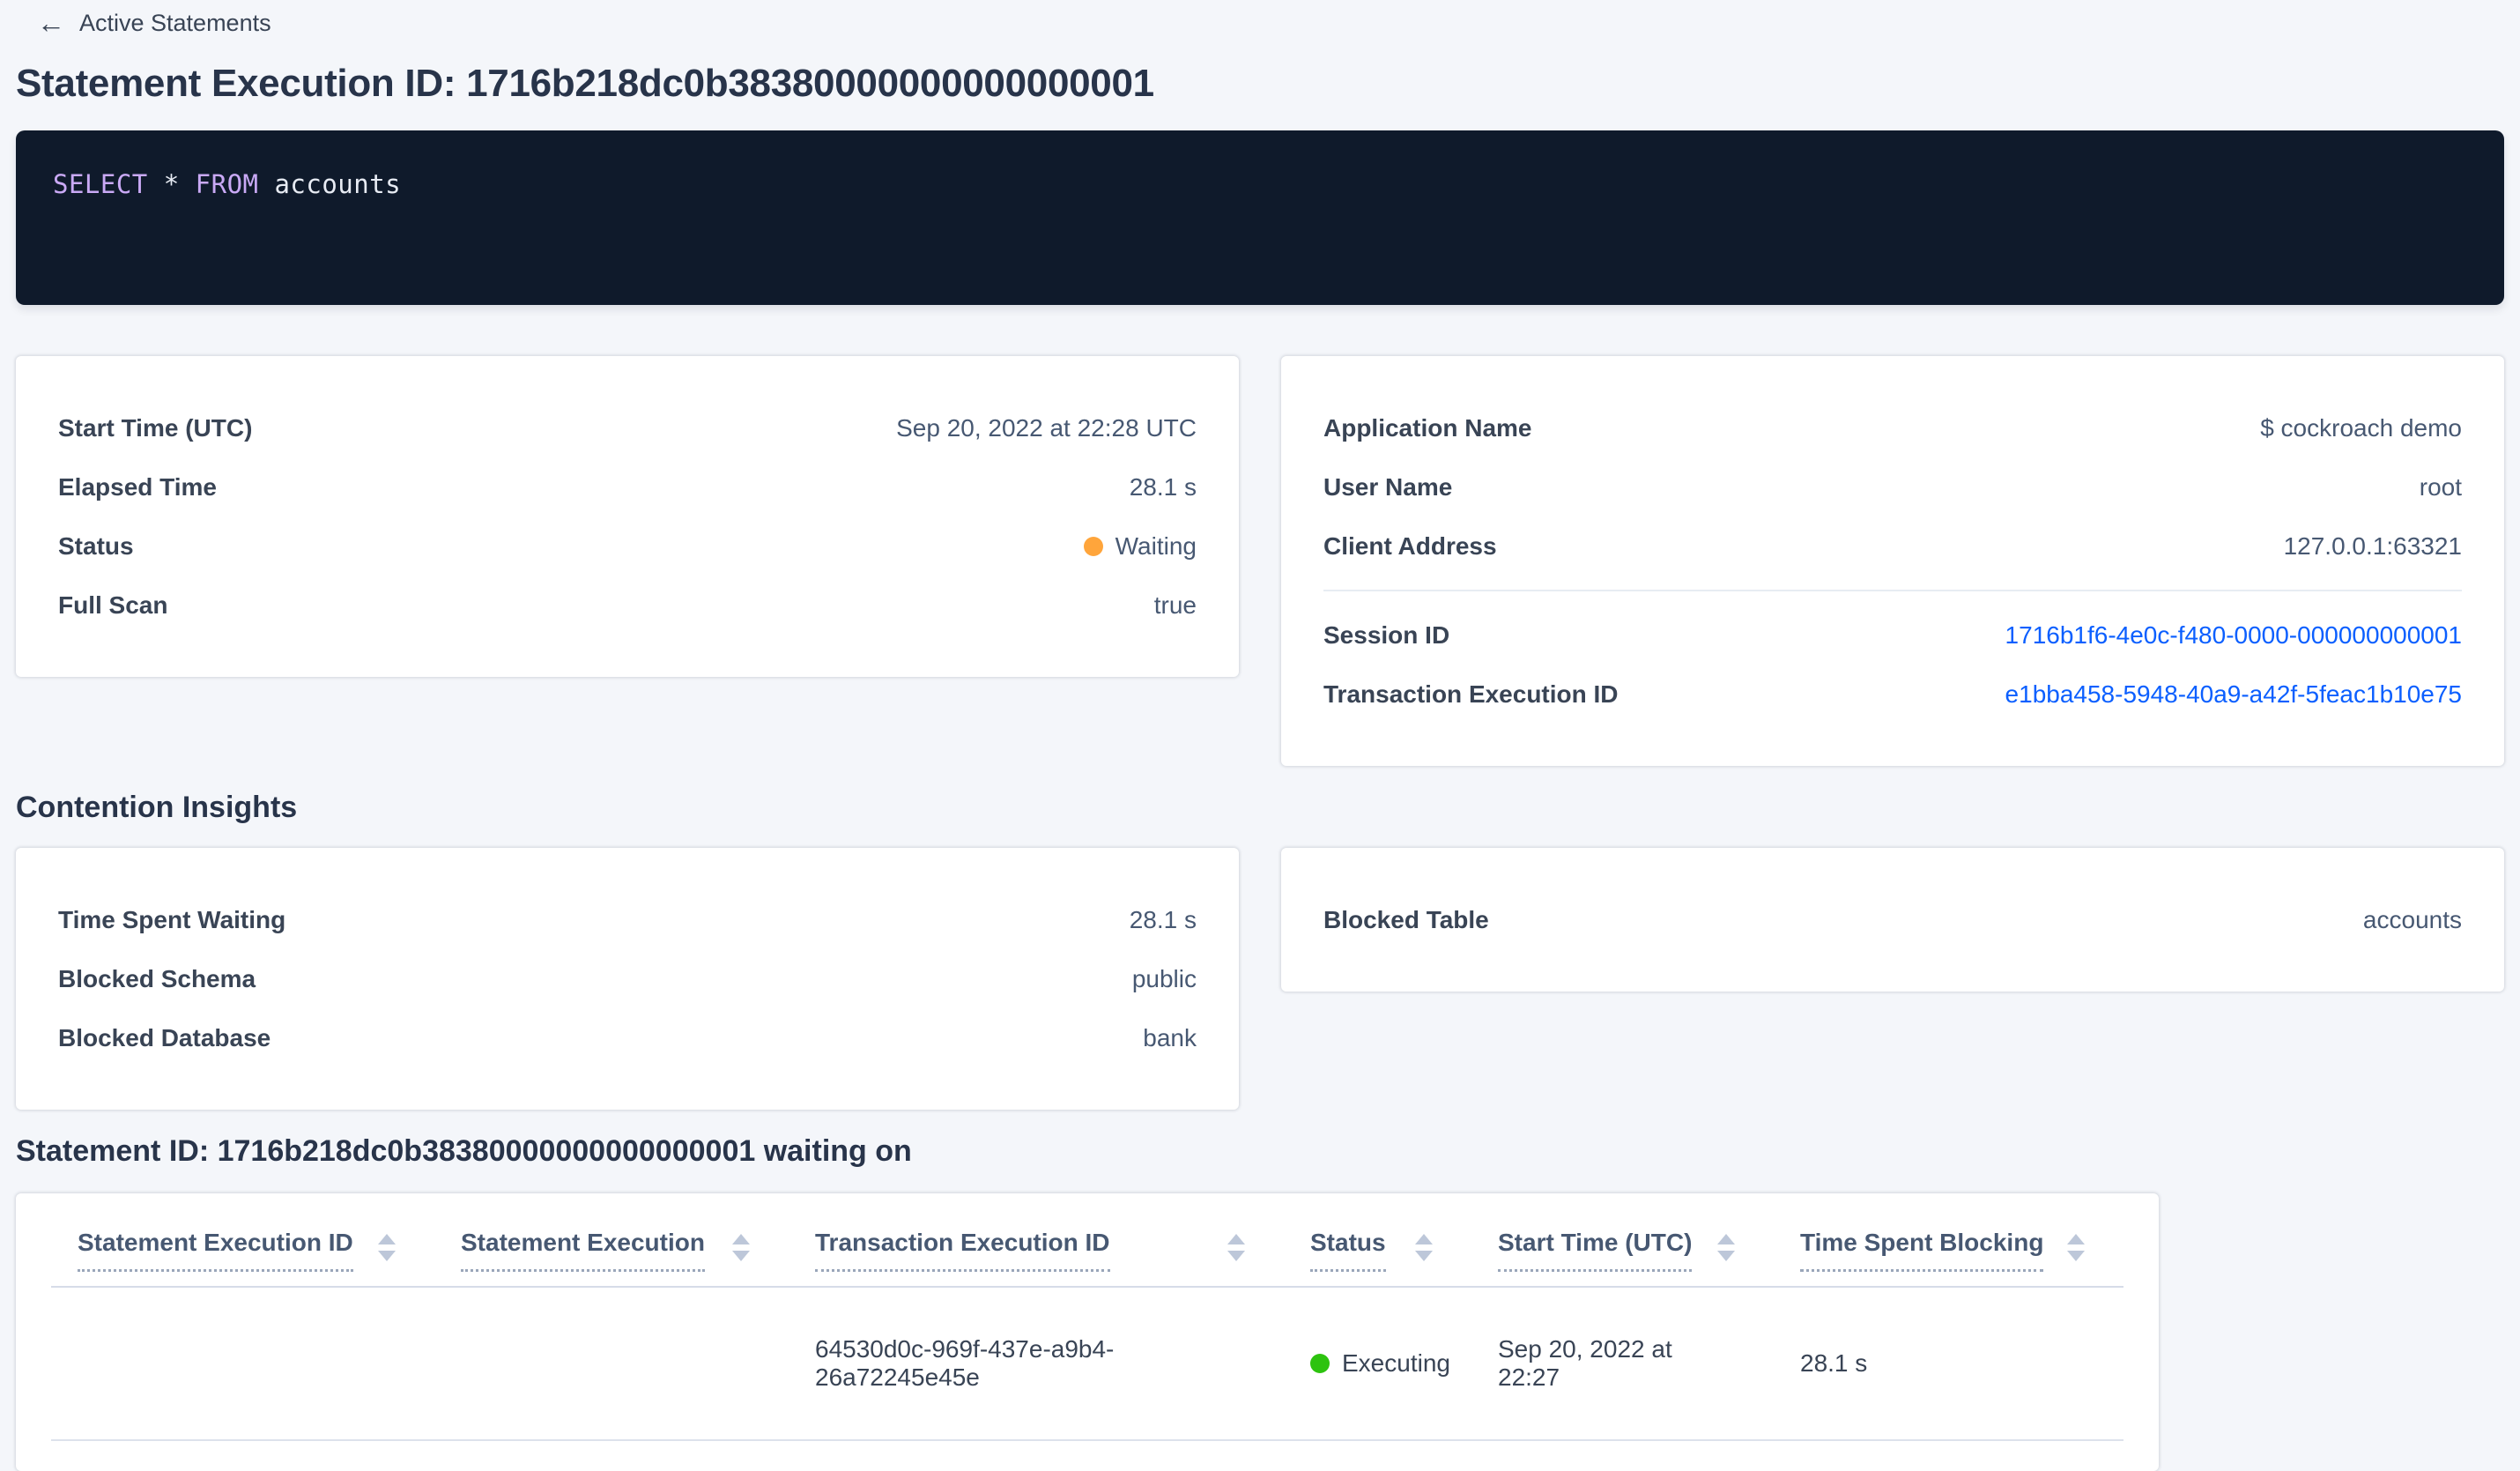  I want to click on back-link-label: Active Statements, so click(175, 22).